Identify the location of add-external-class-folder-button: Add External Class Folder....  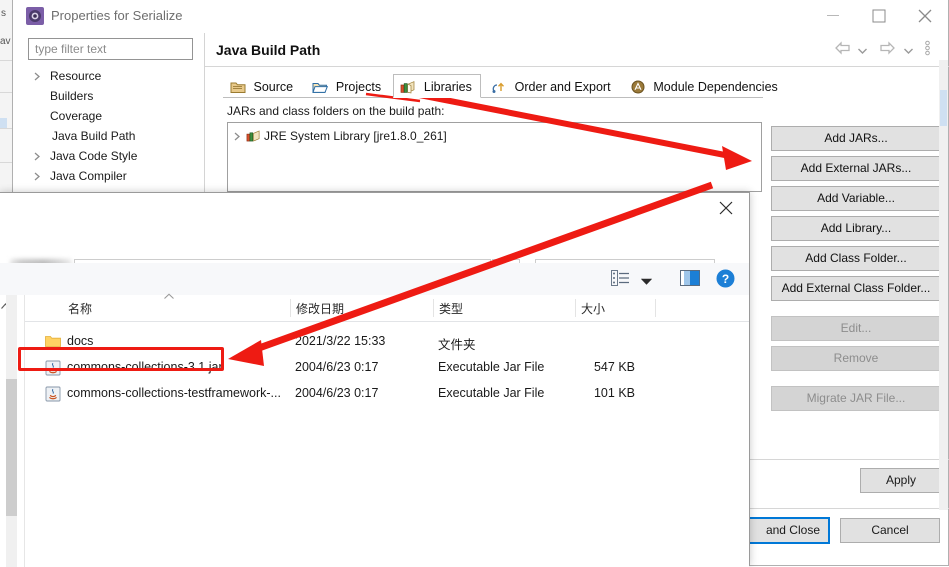
(856, 288).